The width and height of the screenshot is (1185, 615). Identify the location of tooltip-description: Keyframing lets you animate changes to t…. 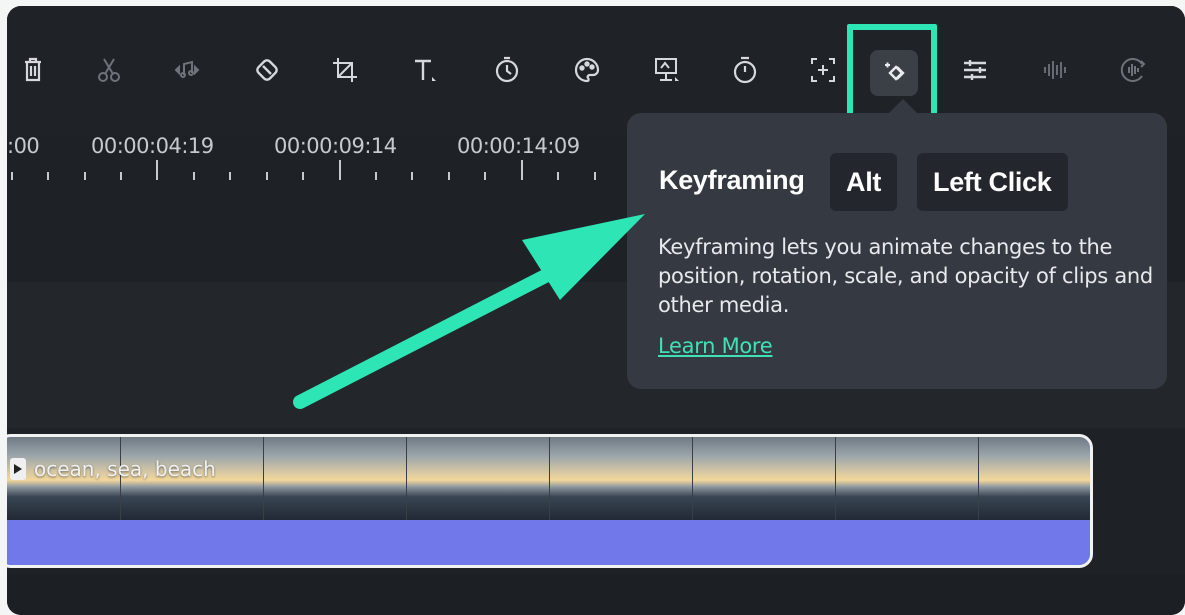
(905, 276).